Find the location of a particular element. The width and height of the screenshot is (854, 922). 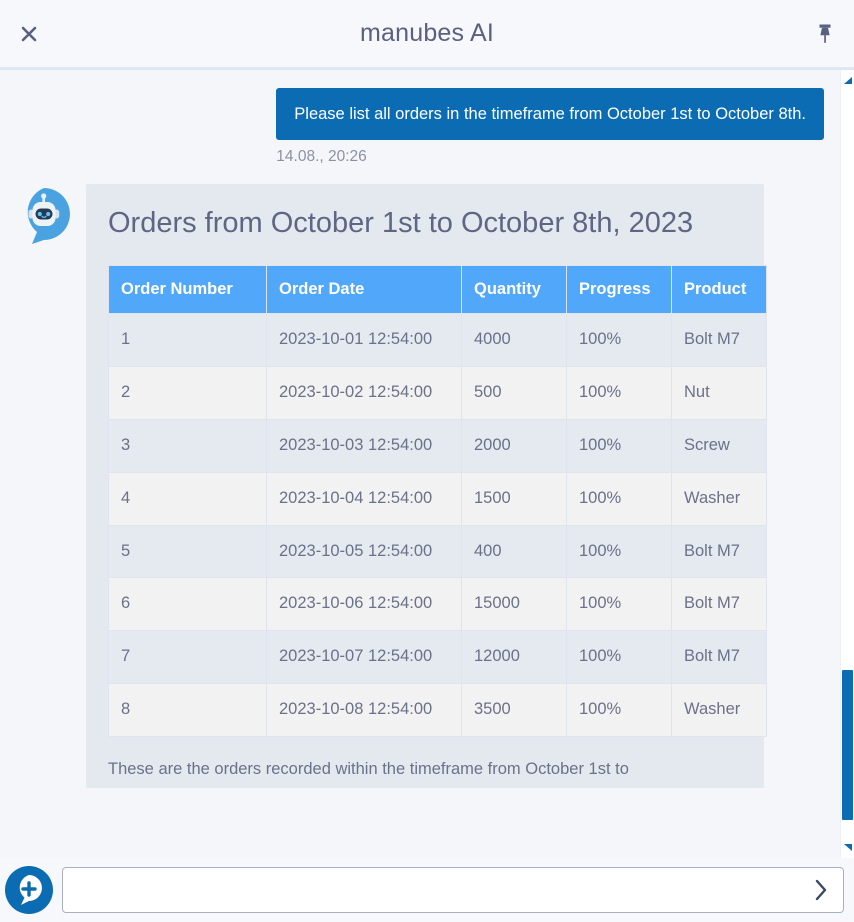

pin-icon is located at coordinates (825, 34).